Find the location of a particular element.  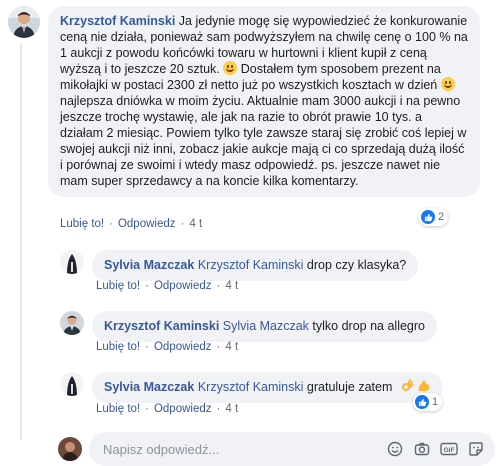

reaction-count: 1 is located at coordinates (435, 402).